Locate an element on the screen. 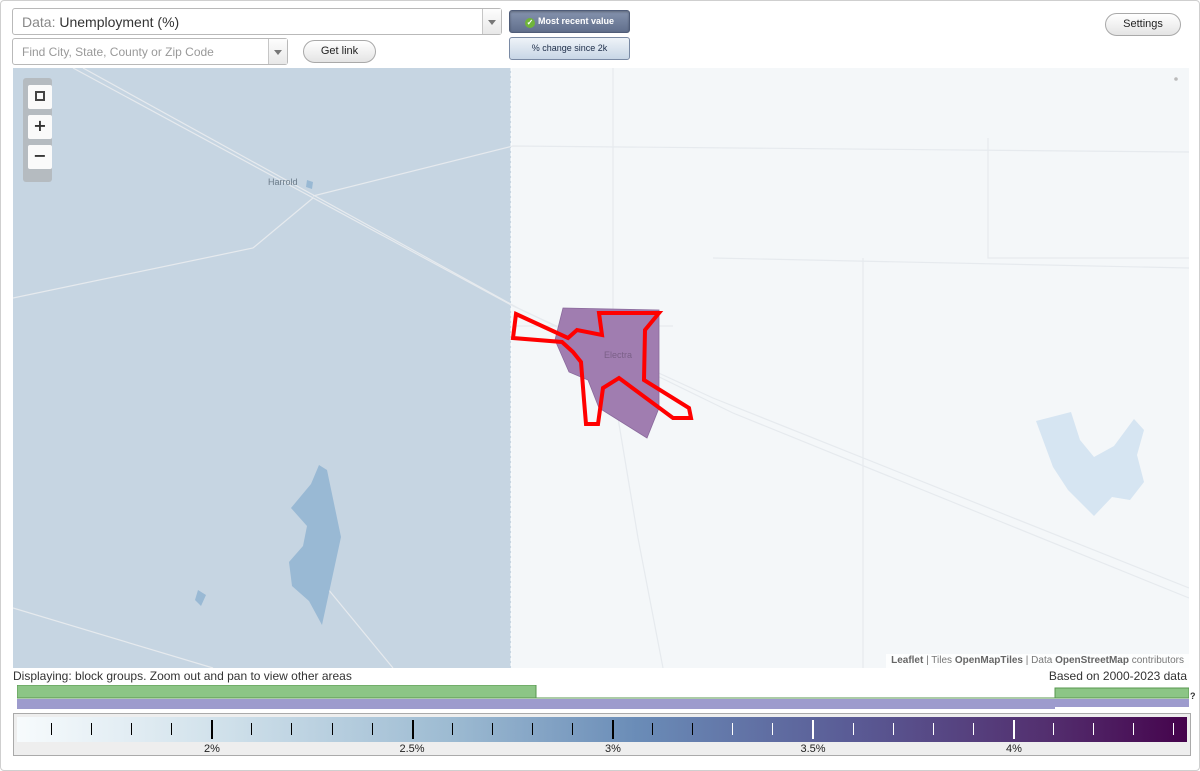 The height and width of the screenshot is (771, 1200). minus-icon: − is located at coordinates (40, 155).